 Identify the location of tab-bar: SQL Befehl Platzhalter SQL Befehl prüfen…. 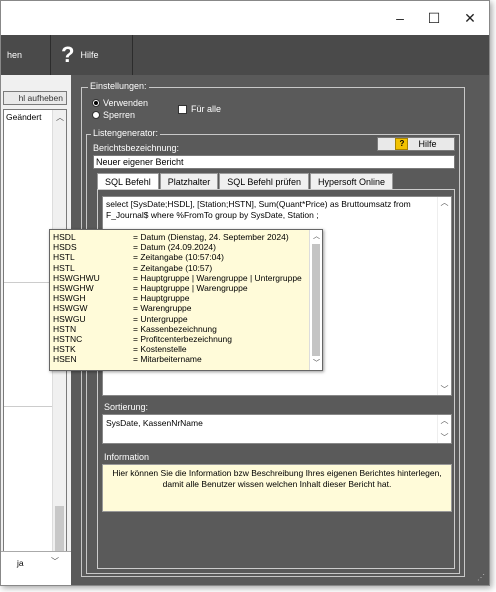
(245, 181).